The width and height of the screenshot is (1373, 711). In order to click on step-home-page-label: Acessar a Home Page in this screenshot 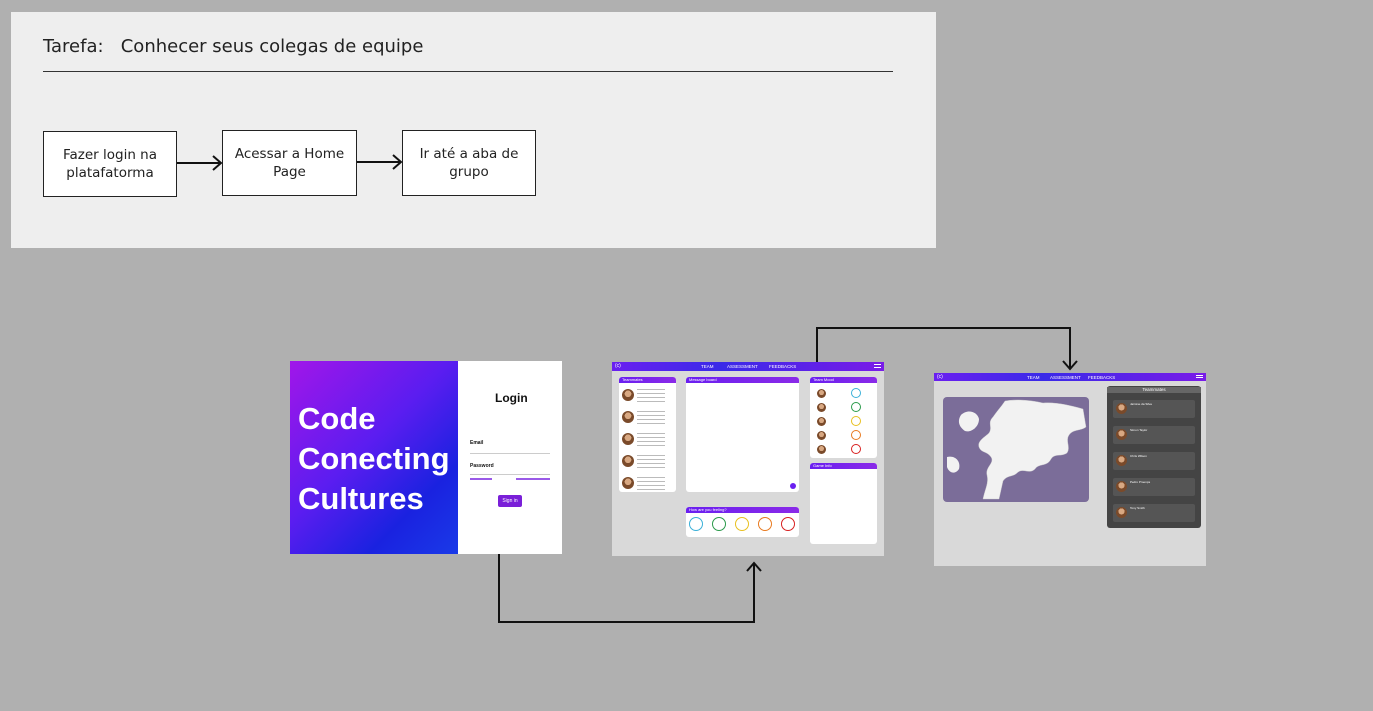, I will do `click(289, 163)`.